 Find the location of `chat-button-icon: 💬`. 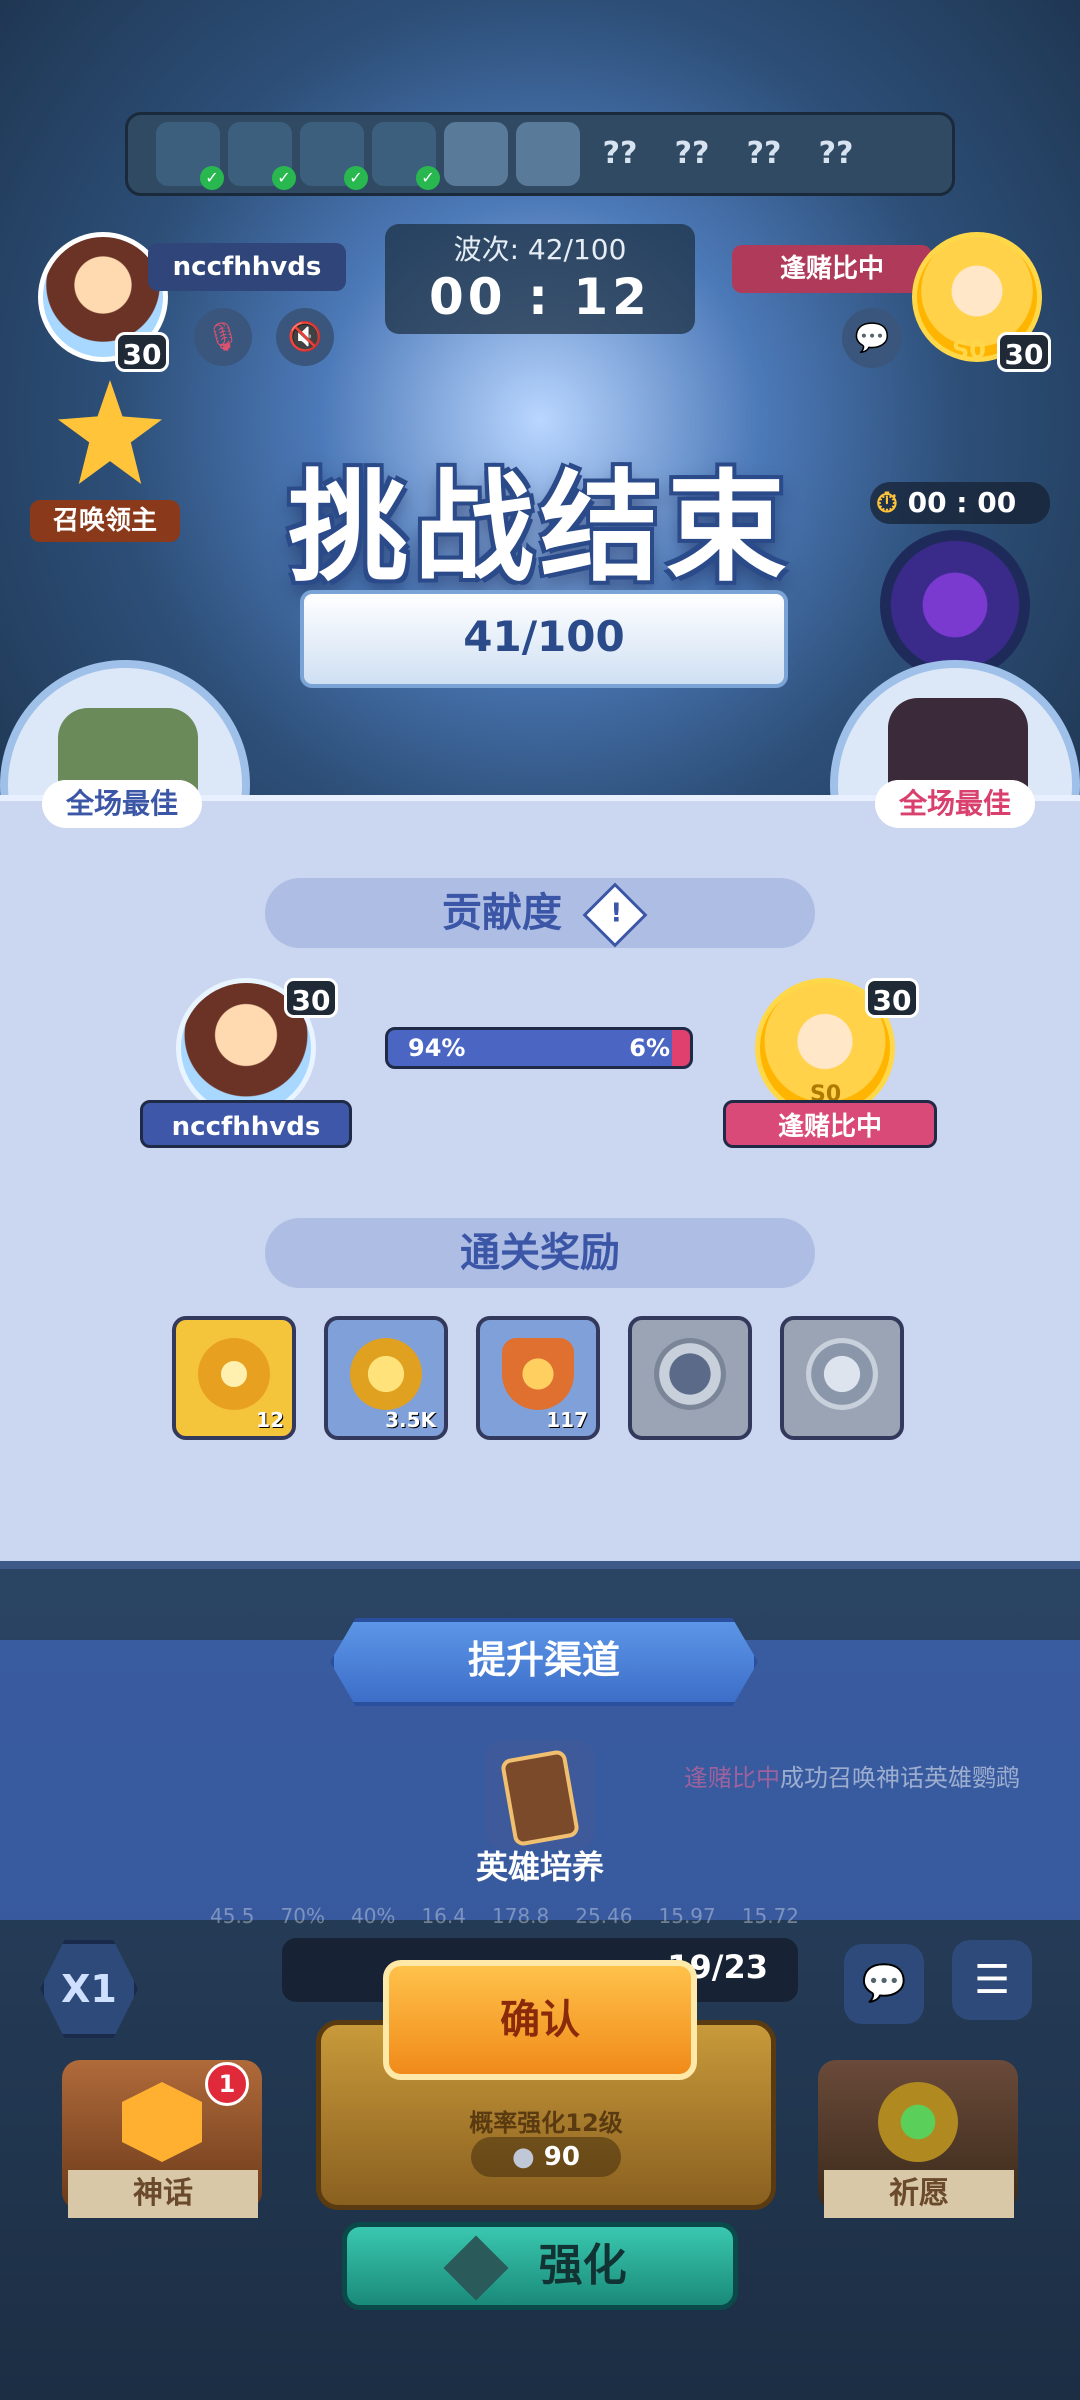

chat-button-icon: 💬 is located at coordinates (884, 1984).